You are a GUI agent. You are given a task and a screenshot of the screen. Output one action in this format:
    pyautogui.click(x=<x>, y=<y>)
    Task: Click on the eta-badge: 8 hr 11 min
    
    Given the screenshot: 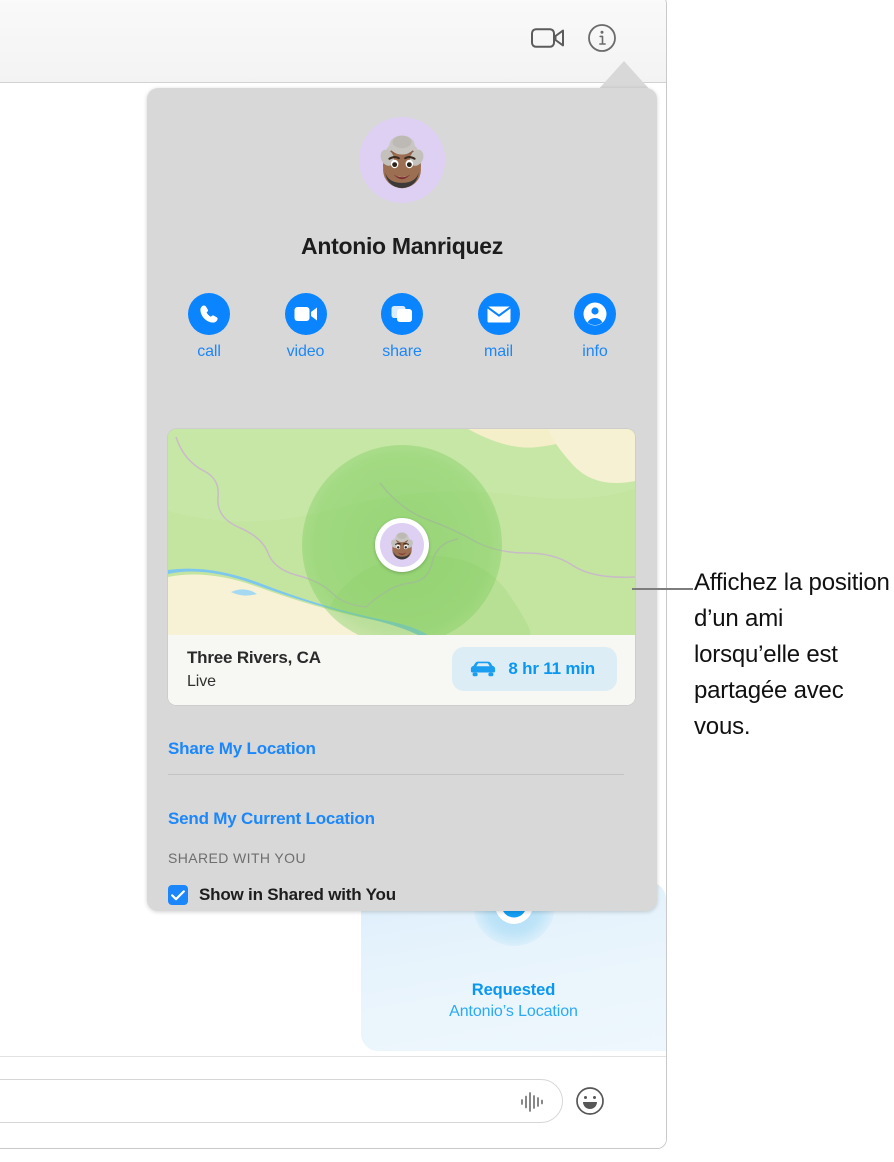 What is the action you would take?
    pyautogui.click(x=534, y=669)
    